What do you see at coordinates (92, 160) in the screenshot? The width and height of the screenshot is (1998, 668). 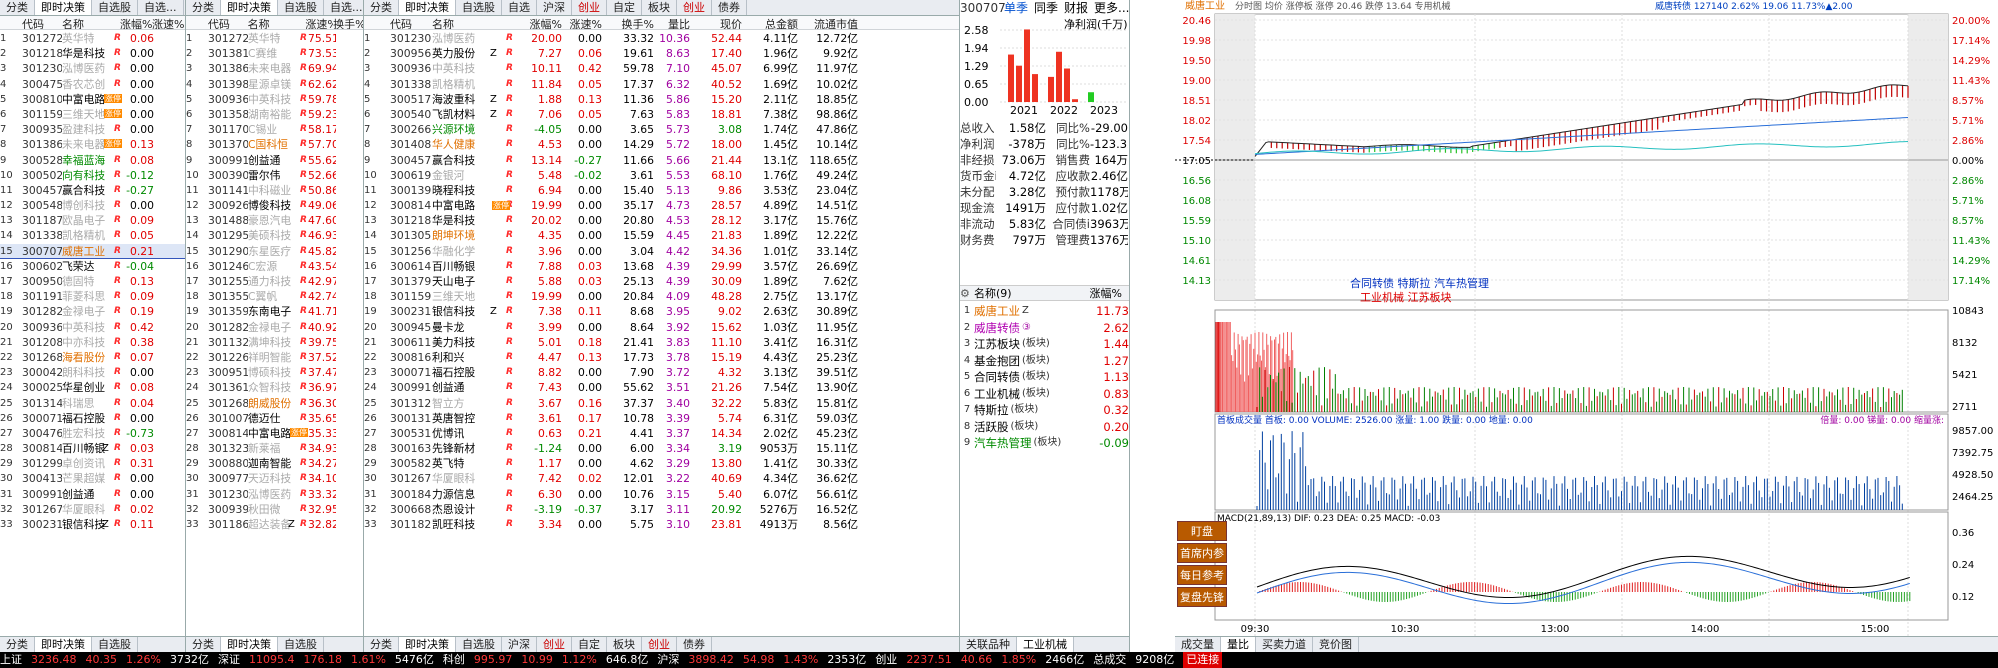 I see `table-row: 9300528幸福蓝海R14.870.08` at bounding box center [92, 160].